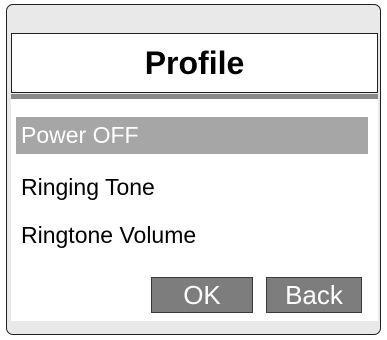 Image resolution: width=387 pixels, height=340 pixels. I want to click on menu-item-label: Ringing Tone, so click(88, 187).